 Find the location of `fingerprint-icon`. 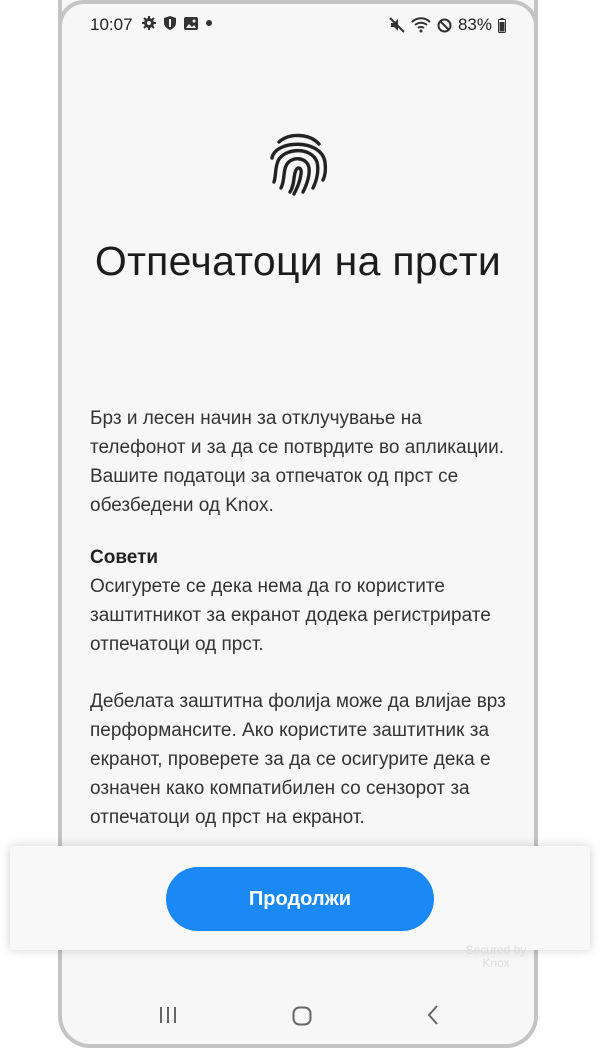

fingerprint-icon is located at coordinates (299, 164).